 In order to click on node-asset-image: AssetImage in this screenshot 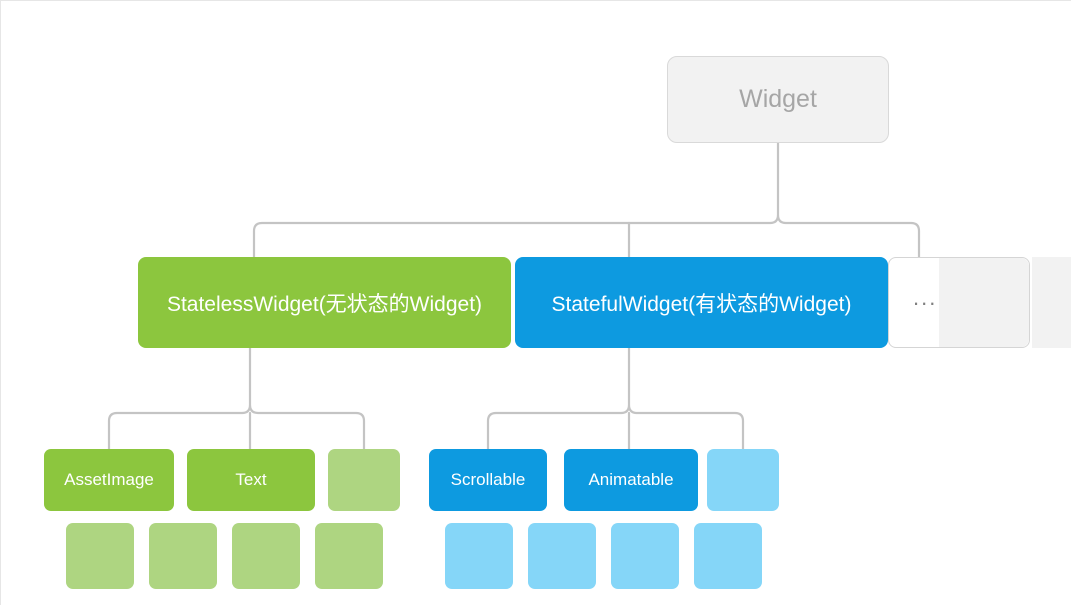, I will do `click(109, 480)`.